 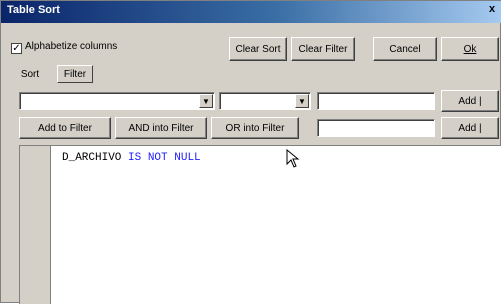 I want to click on tab-sort: Sort, so click(x=30, y=74).